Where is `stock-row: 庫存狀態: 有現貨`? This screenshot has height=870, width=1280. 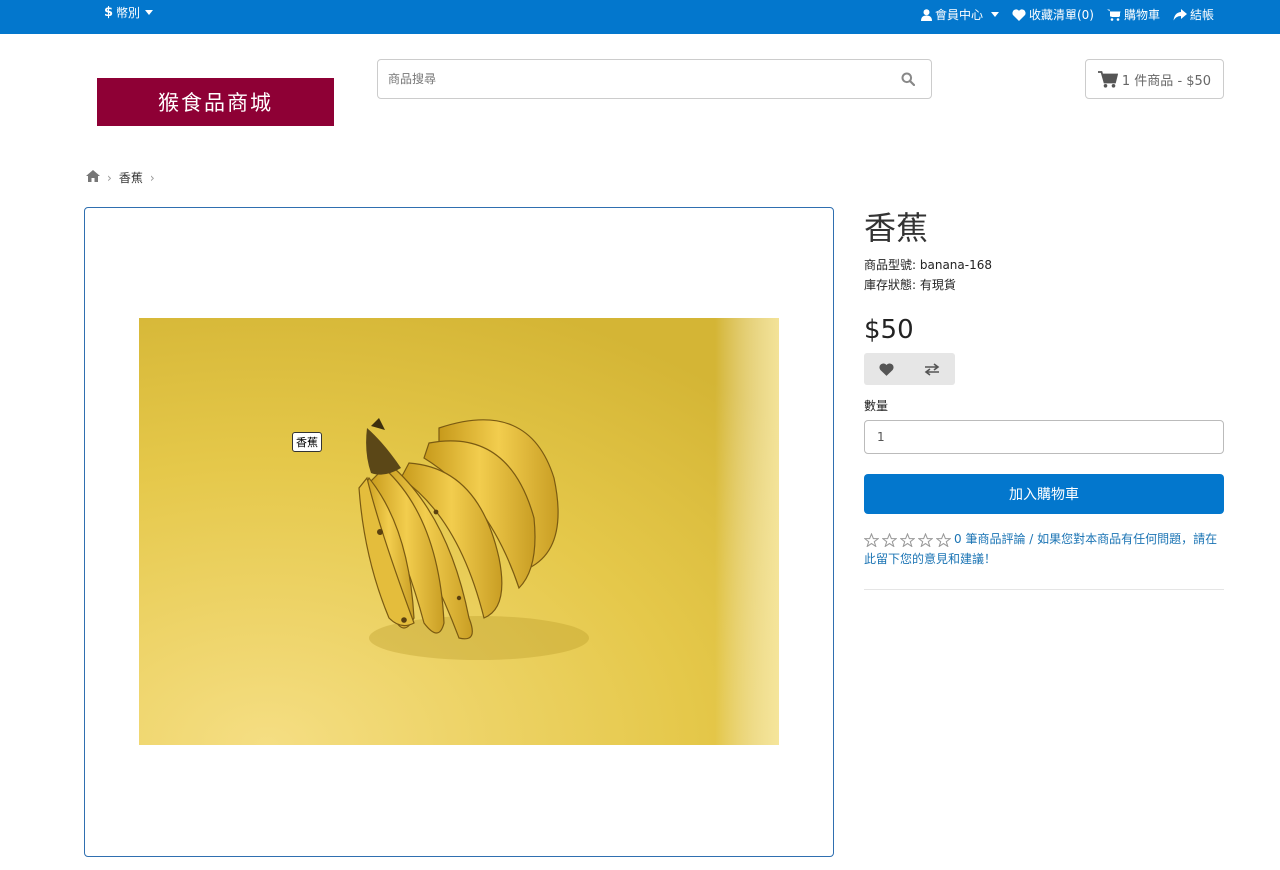 stock-row: 庫存狀態: 有現貨 is located at coordinates (1044, 285).